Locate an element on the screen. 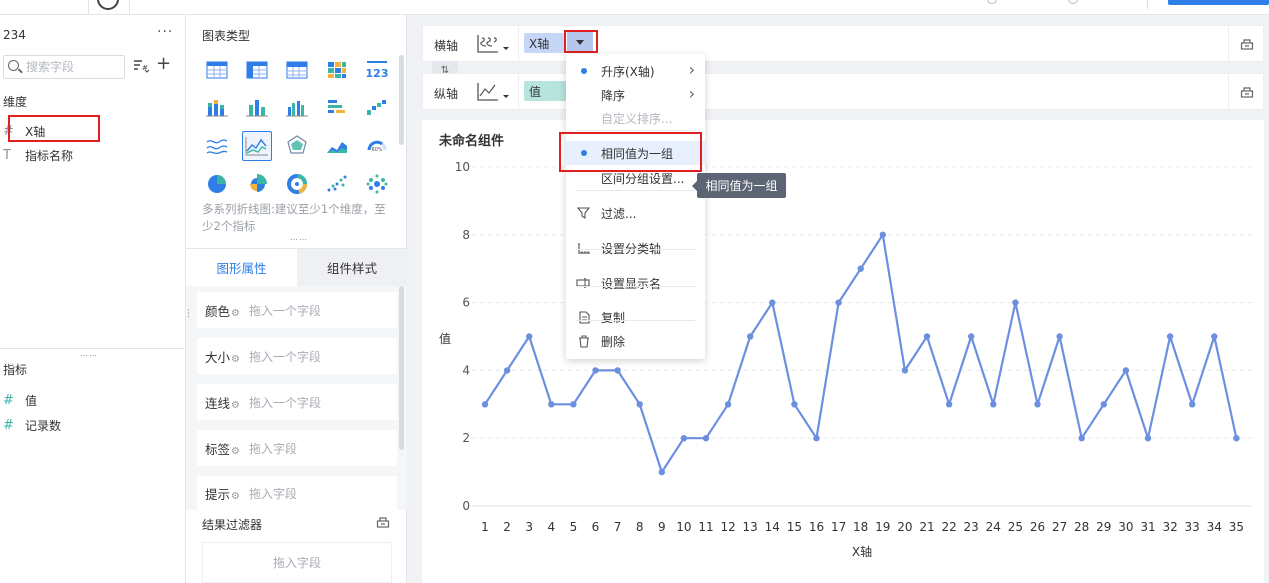 Image resolution: width=1269 pixels, height=583 pixels. search-icon is located at coordinates (13, 65).